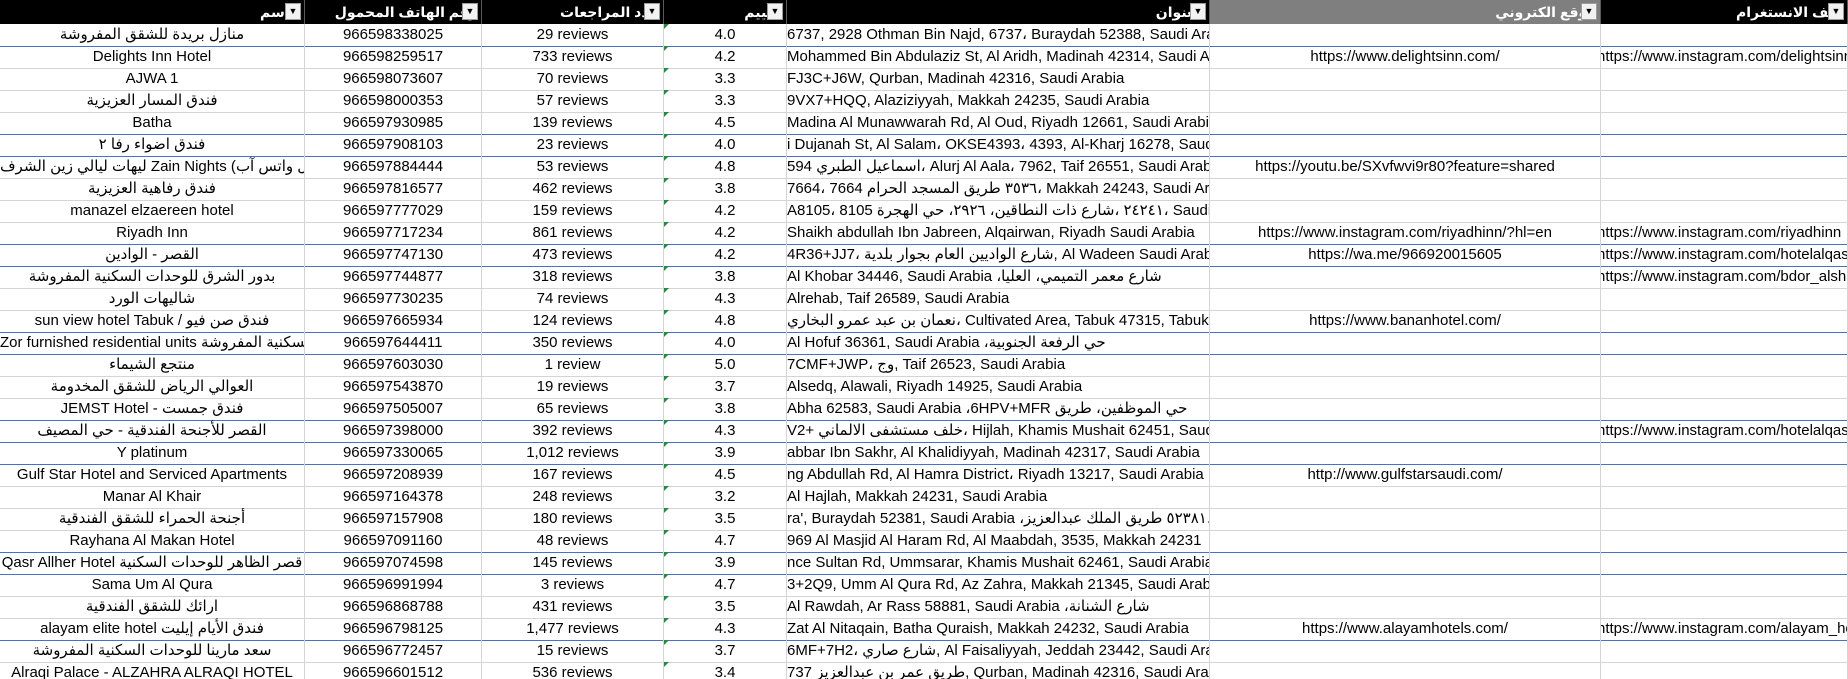  I want to click on cell-rating: 4.8, so click(725, 321).